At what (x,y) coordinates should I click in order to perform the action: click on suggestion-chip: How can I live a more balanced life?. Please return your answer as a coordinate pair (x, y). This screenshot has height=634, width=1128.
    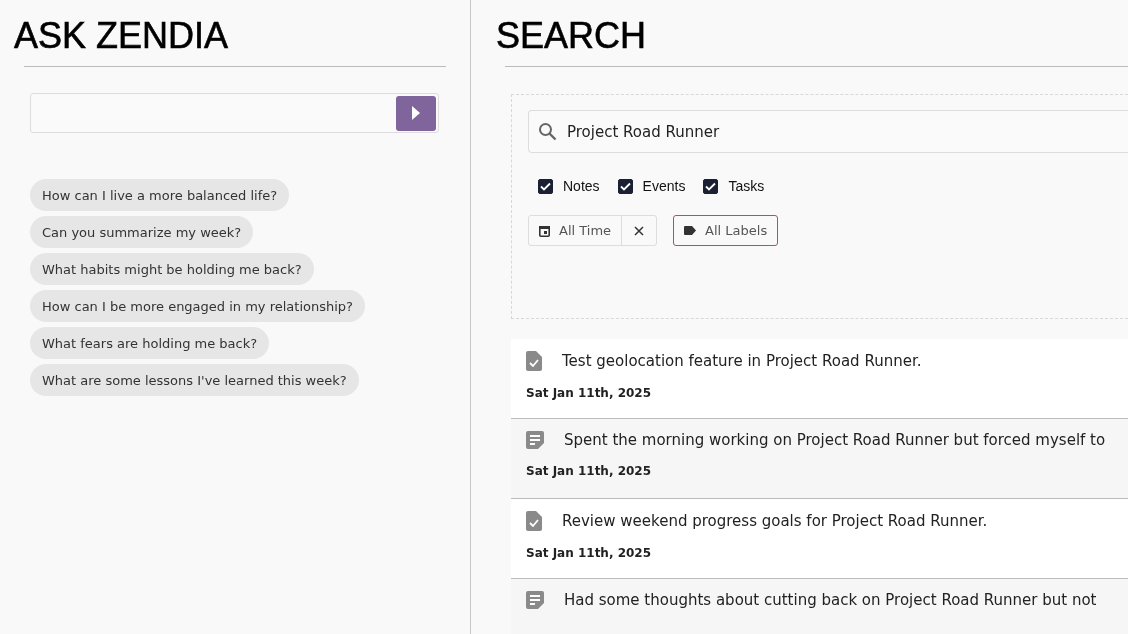
    Looking at the image, I should click on (160, 195).